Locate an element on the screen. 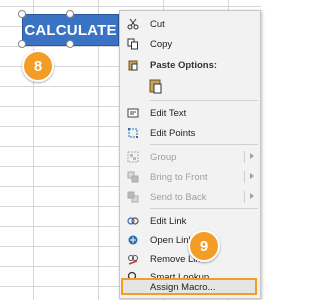 This screenshot has height=300, width=320. step-badge-8: 8 is located at coordinates (38, 66).